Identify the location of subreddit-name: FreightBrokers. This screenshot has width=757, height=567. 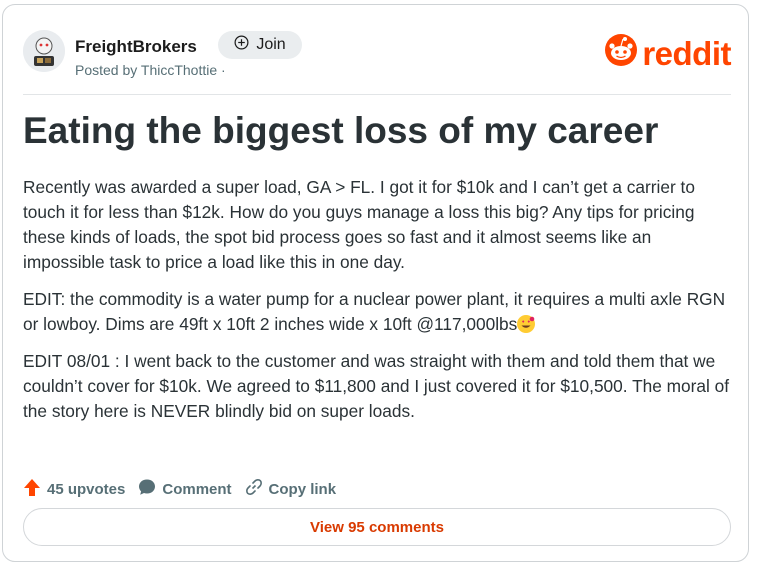
(136, 47).